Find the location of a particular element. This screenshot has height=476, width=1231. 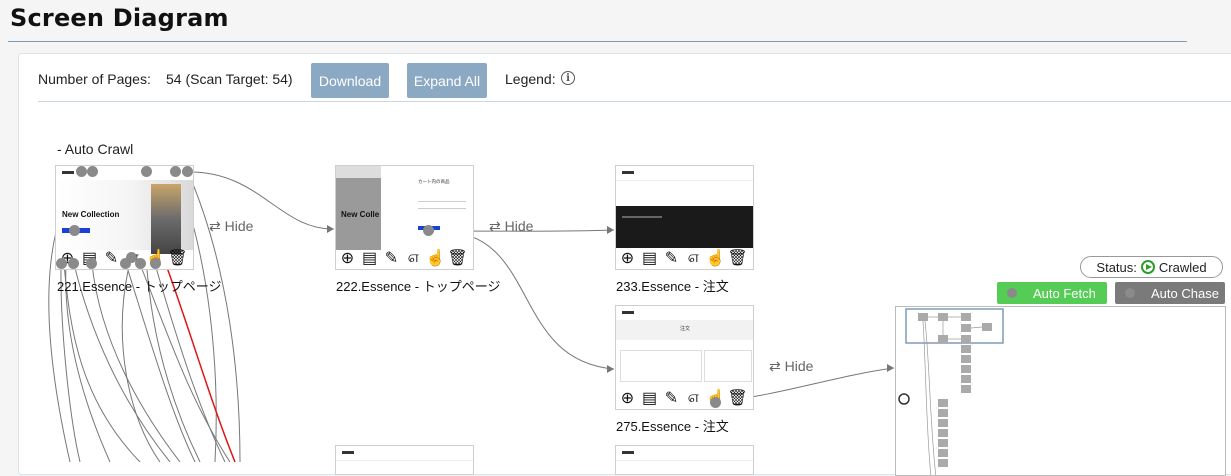

status-pill: Status: Crawled is located at coordinates (1151, 267).